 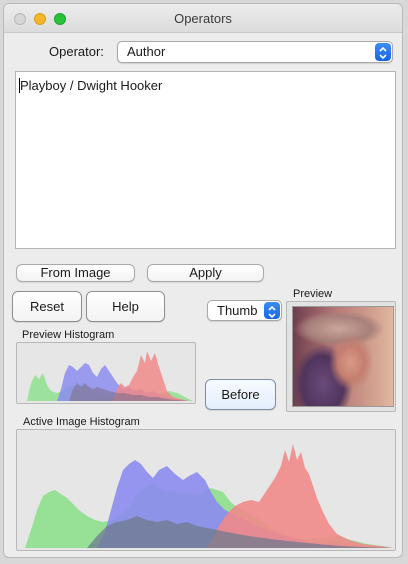 What do you see at coordinates (205, 273) in the screenshot?
I see `apply-button: Apply` at bounding box center [205, 273].